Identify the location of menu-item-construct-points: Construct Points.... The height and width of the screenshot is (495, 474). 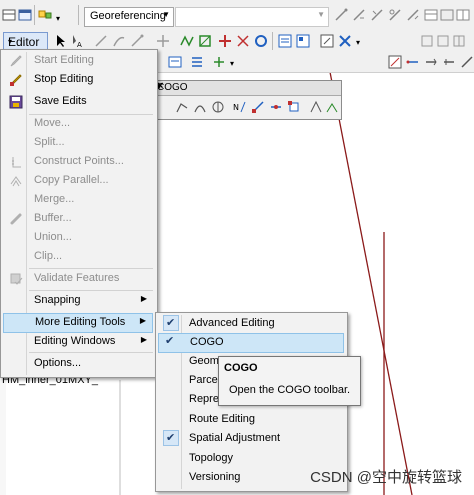
(78, 162).